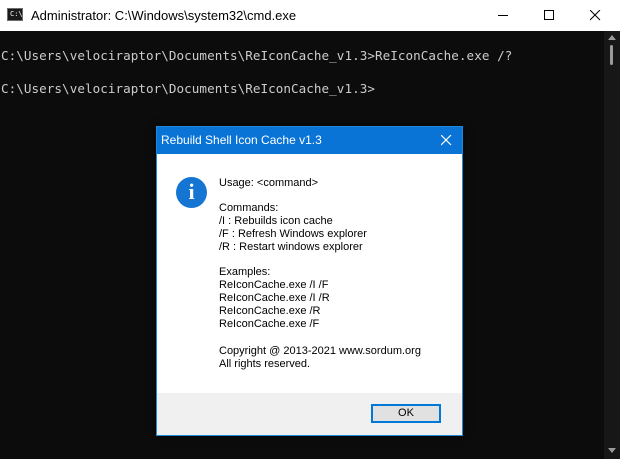  I want to click on rights-text: All rights reserved., so click(265, 364).